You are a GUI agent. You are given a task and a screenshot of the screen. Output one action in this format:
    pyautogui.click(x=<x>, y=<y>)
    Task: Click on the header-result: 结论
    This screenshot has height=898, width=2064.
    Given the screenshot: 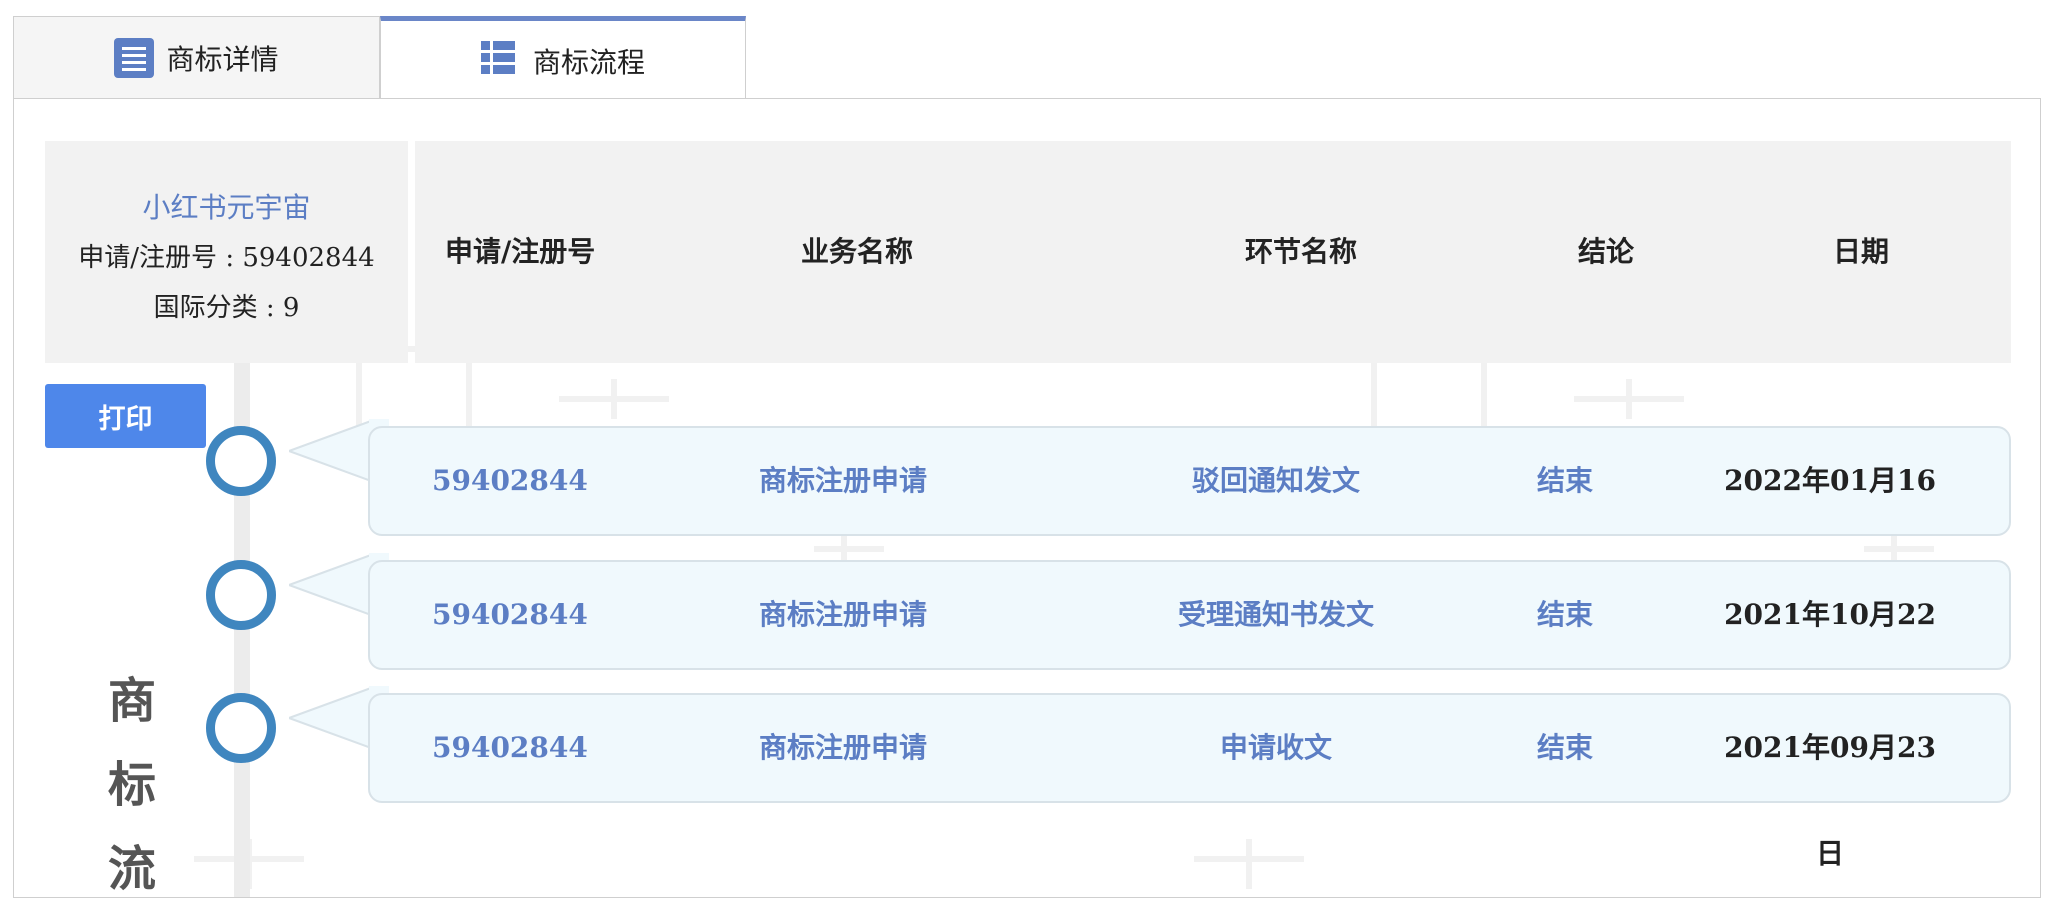 What is the action you would take?
    pyautogui.click(x=1606, y=251)
    